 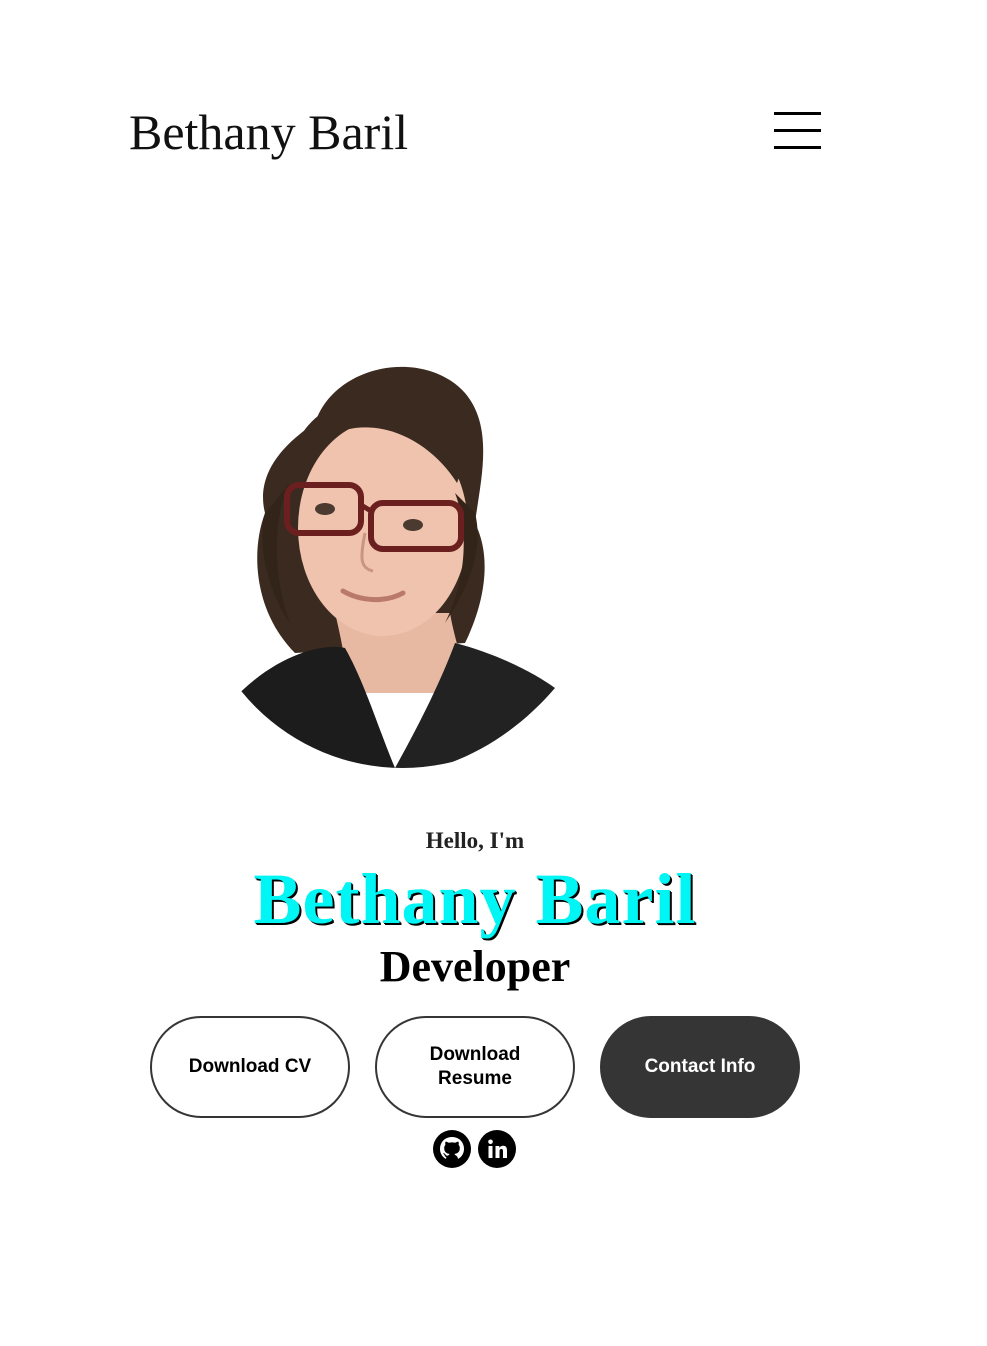 I want to click on profile-picture, so click(x=402, y=560).